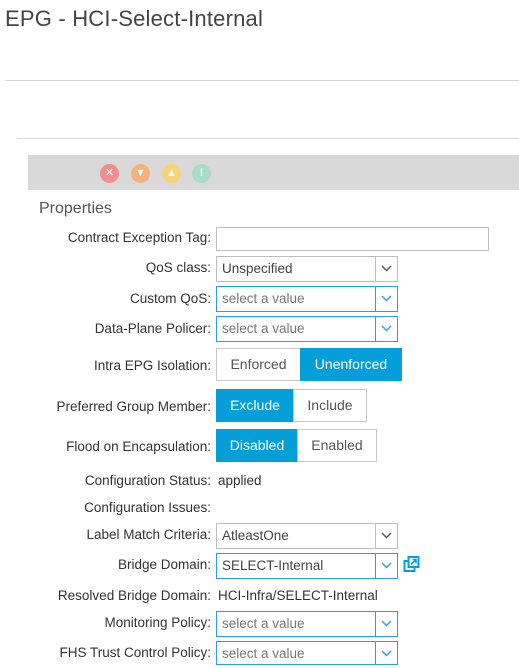 This screenshot has height=668, width=519. I want to click on resolved-bridge-domain-value: HCI-Infra/SELECT-Internal, so click(298, 595).